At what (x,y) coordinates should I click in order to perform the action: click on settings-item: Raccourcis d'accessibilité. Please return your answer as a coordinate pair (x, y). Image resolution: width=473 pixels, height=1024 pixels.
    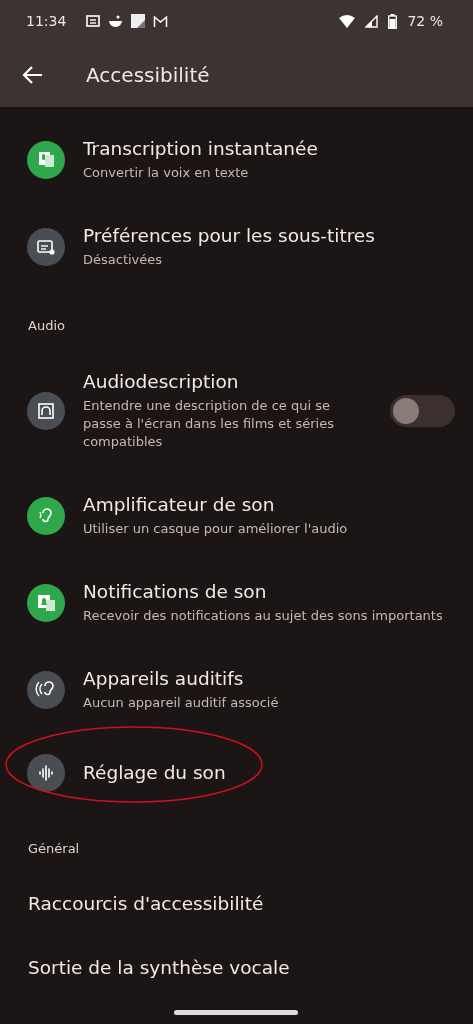
    Looking at the image, I should click on (236, 904).